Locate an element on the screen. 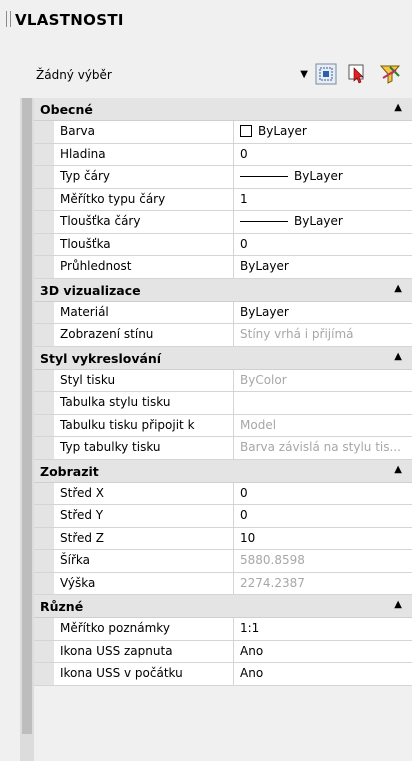 This screenshot has width=412, height=761. property-label: Styl tisku is located at coordinates (88, 379).